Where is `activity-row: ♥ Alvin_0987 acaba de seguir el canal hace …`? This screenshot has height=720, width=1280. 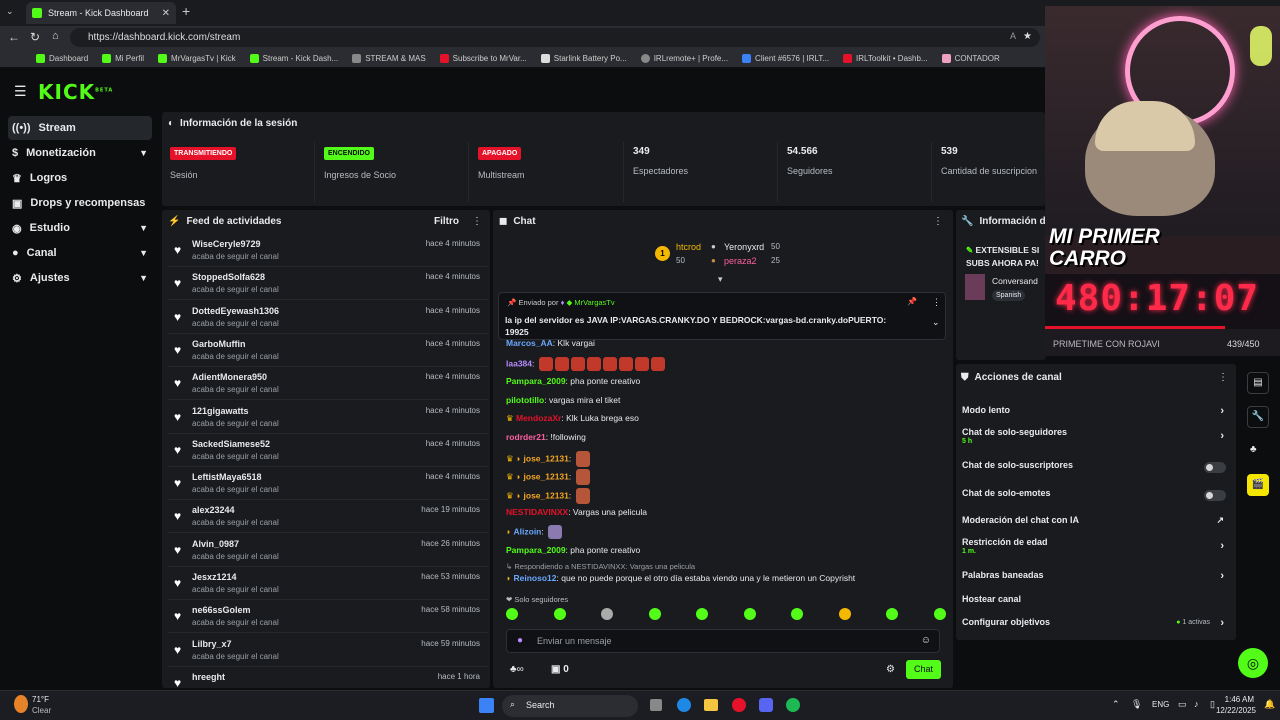 activity-row: ♥ Alvin_0987 acaba de seguir el canal hace … is located at coordinates (328, 550).